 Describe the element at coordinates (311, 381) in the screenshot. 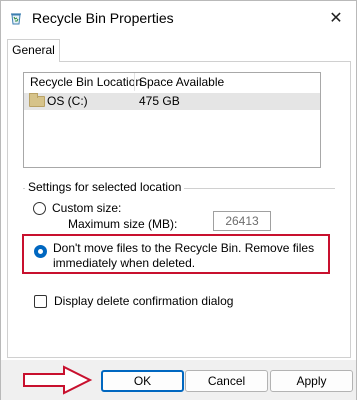

I see `apply-button: Apply` at that location.